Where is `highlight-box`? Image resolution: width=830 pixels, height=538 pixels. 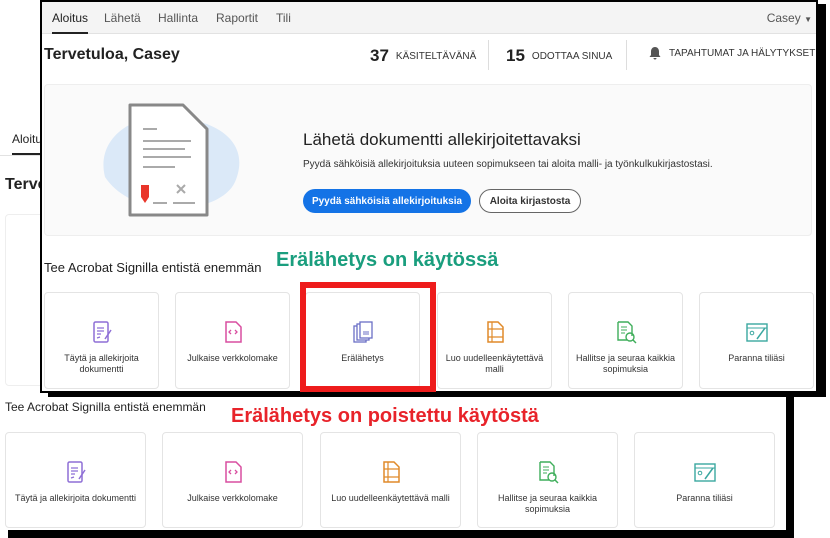
highlight-box is located at coordinates (368, 337).